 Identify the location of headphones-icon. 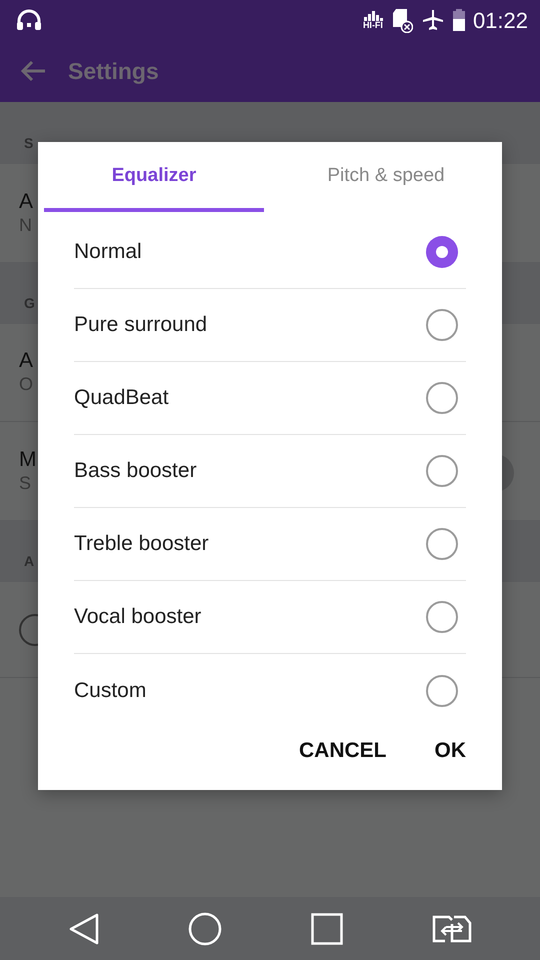
(29, 20).